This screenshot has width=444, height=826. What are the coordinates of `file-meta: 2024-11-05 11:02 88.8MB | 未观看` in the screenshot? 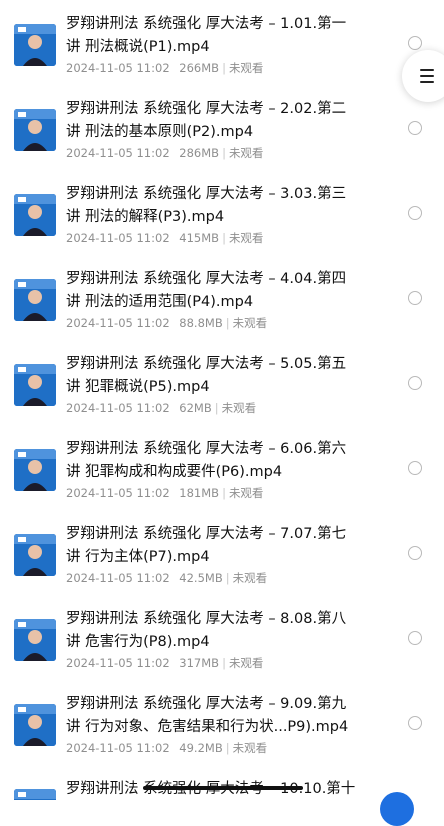 It's located at (167, 323).